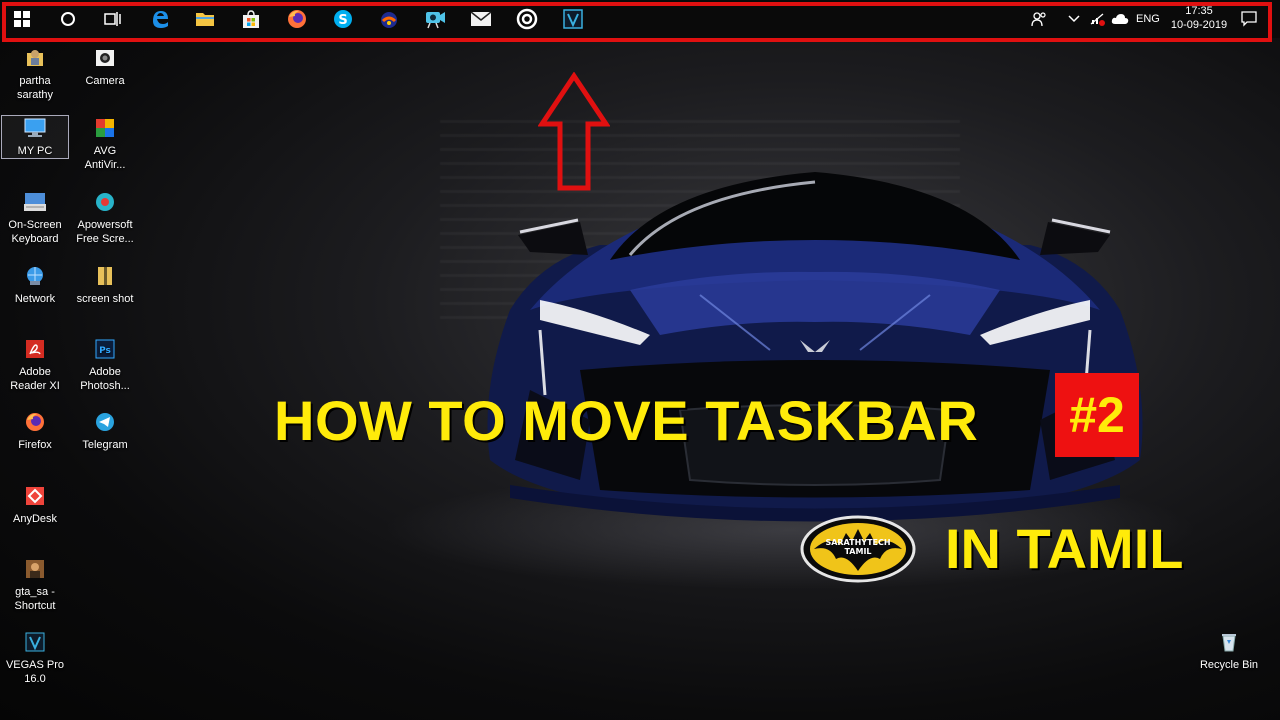  What do you see at coordinates (858, 551) in the screenshot?
I see `logo-text-line-2: TAMIL` at bounding box center [858, 551].